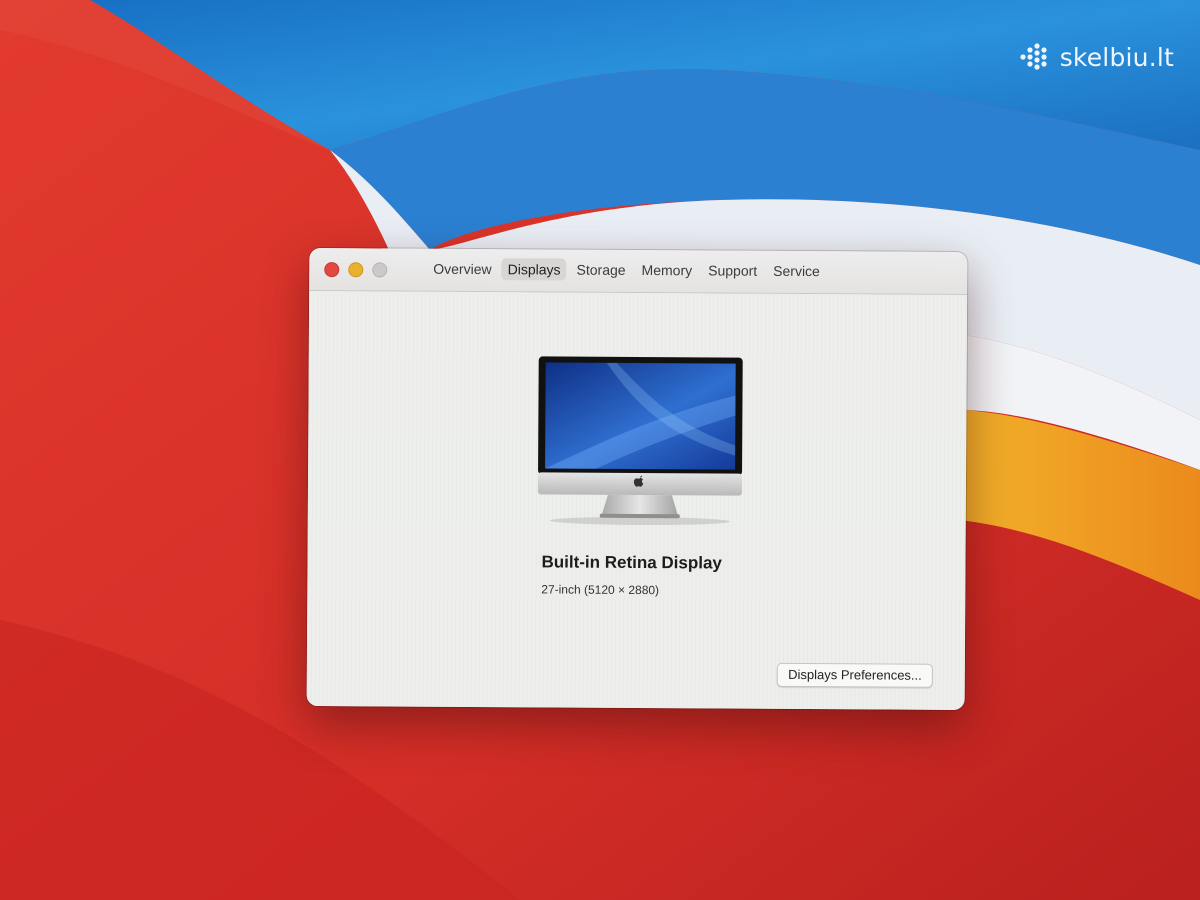 The width and height of the screenshot is (1200, 900). What do you see at coordinates (631, 562) in the screenshot?
I see `display-name: Built-in Retina Display` at bounding box center [631, 562].